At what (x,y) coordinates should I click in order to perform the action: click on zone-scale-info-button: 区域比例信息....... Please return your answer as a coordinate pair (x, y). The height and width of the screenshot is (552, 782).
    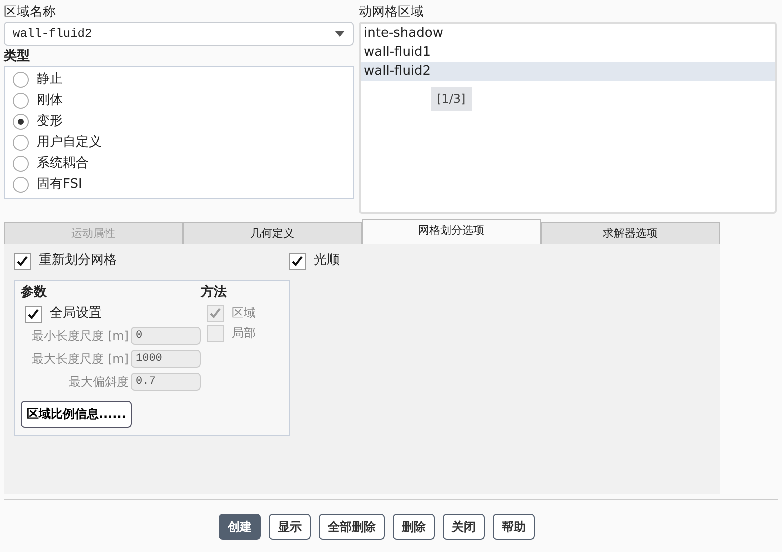
    Looking at the image, I should click on (76, 414).